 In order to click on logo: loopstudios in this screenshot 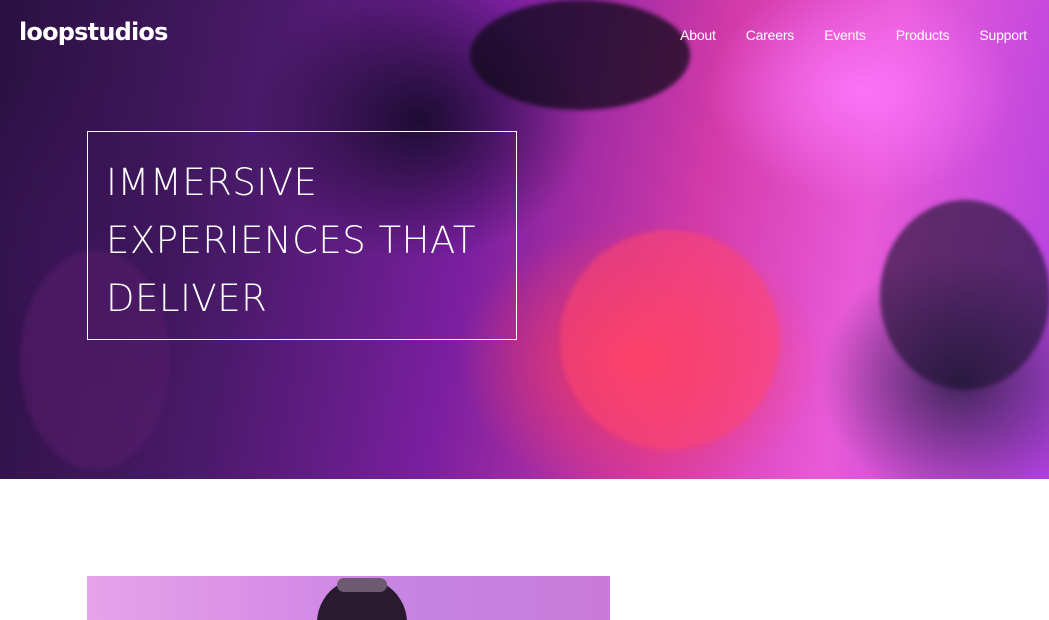, I will do `click(93, 32)`.